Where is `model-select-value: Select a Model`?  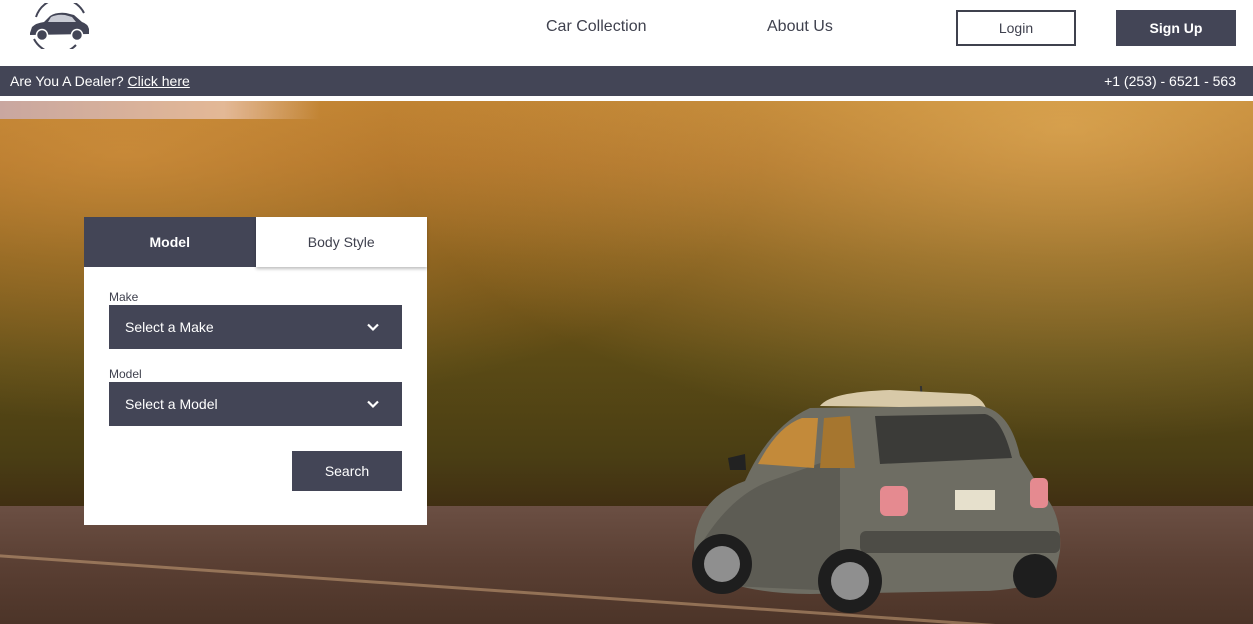
model-select-value: Select a Model is located at coordinates (171, 404).